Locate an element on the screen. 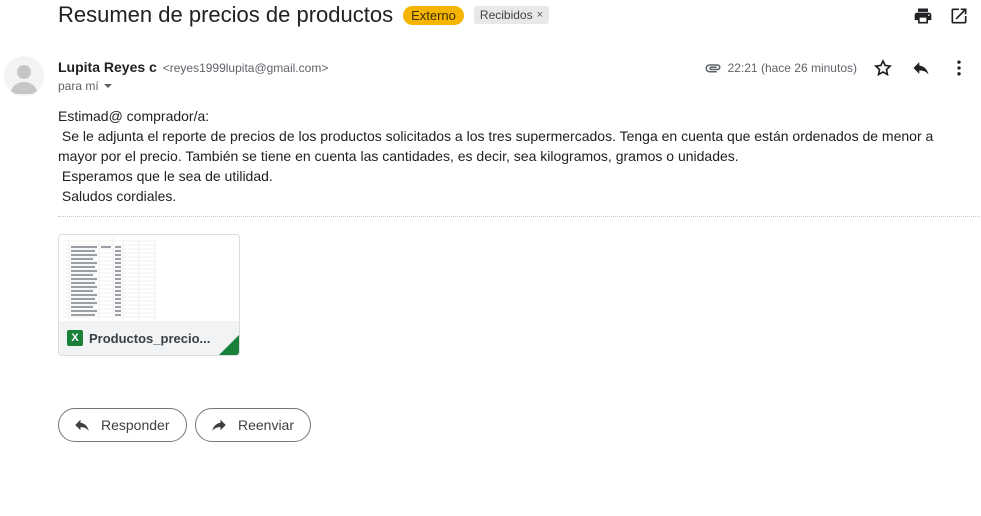 This screenshot has width=981, height=516. excel-corner-badge is located at coordinates (229, 345).